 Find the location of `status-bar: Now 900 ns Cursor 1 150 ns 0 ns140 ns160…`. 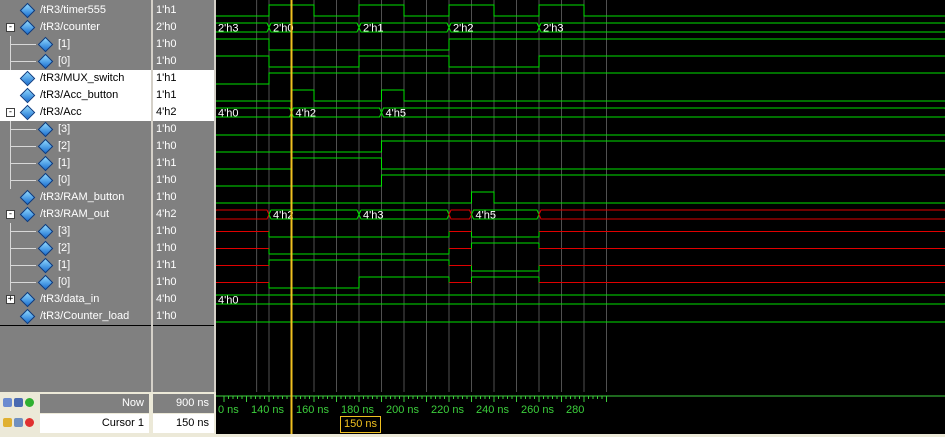

status-bar: Now 900 ns Cursor 1 150 ns 0 ns140 ns160… is located at coordinates (472, 413).